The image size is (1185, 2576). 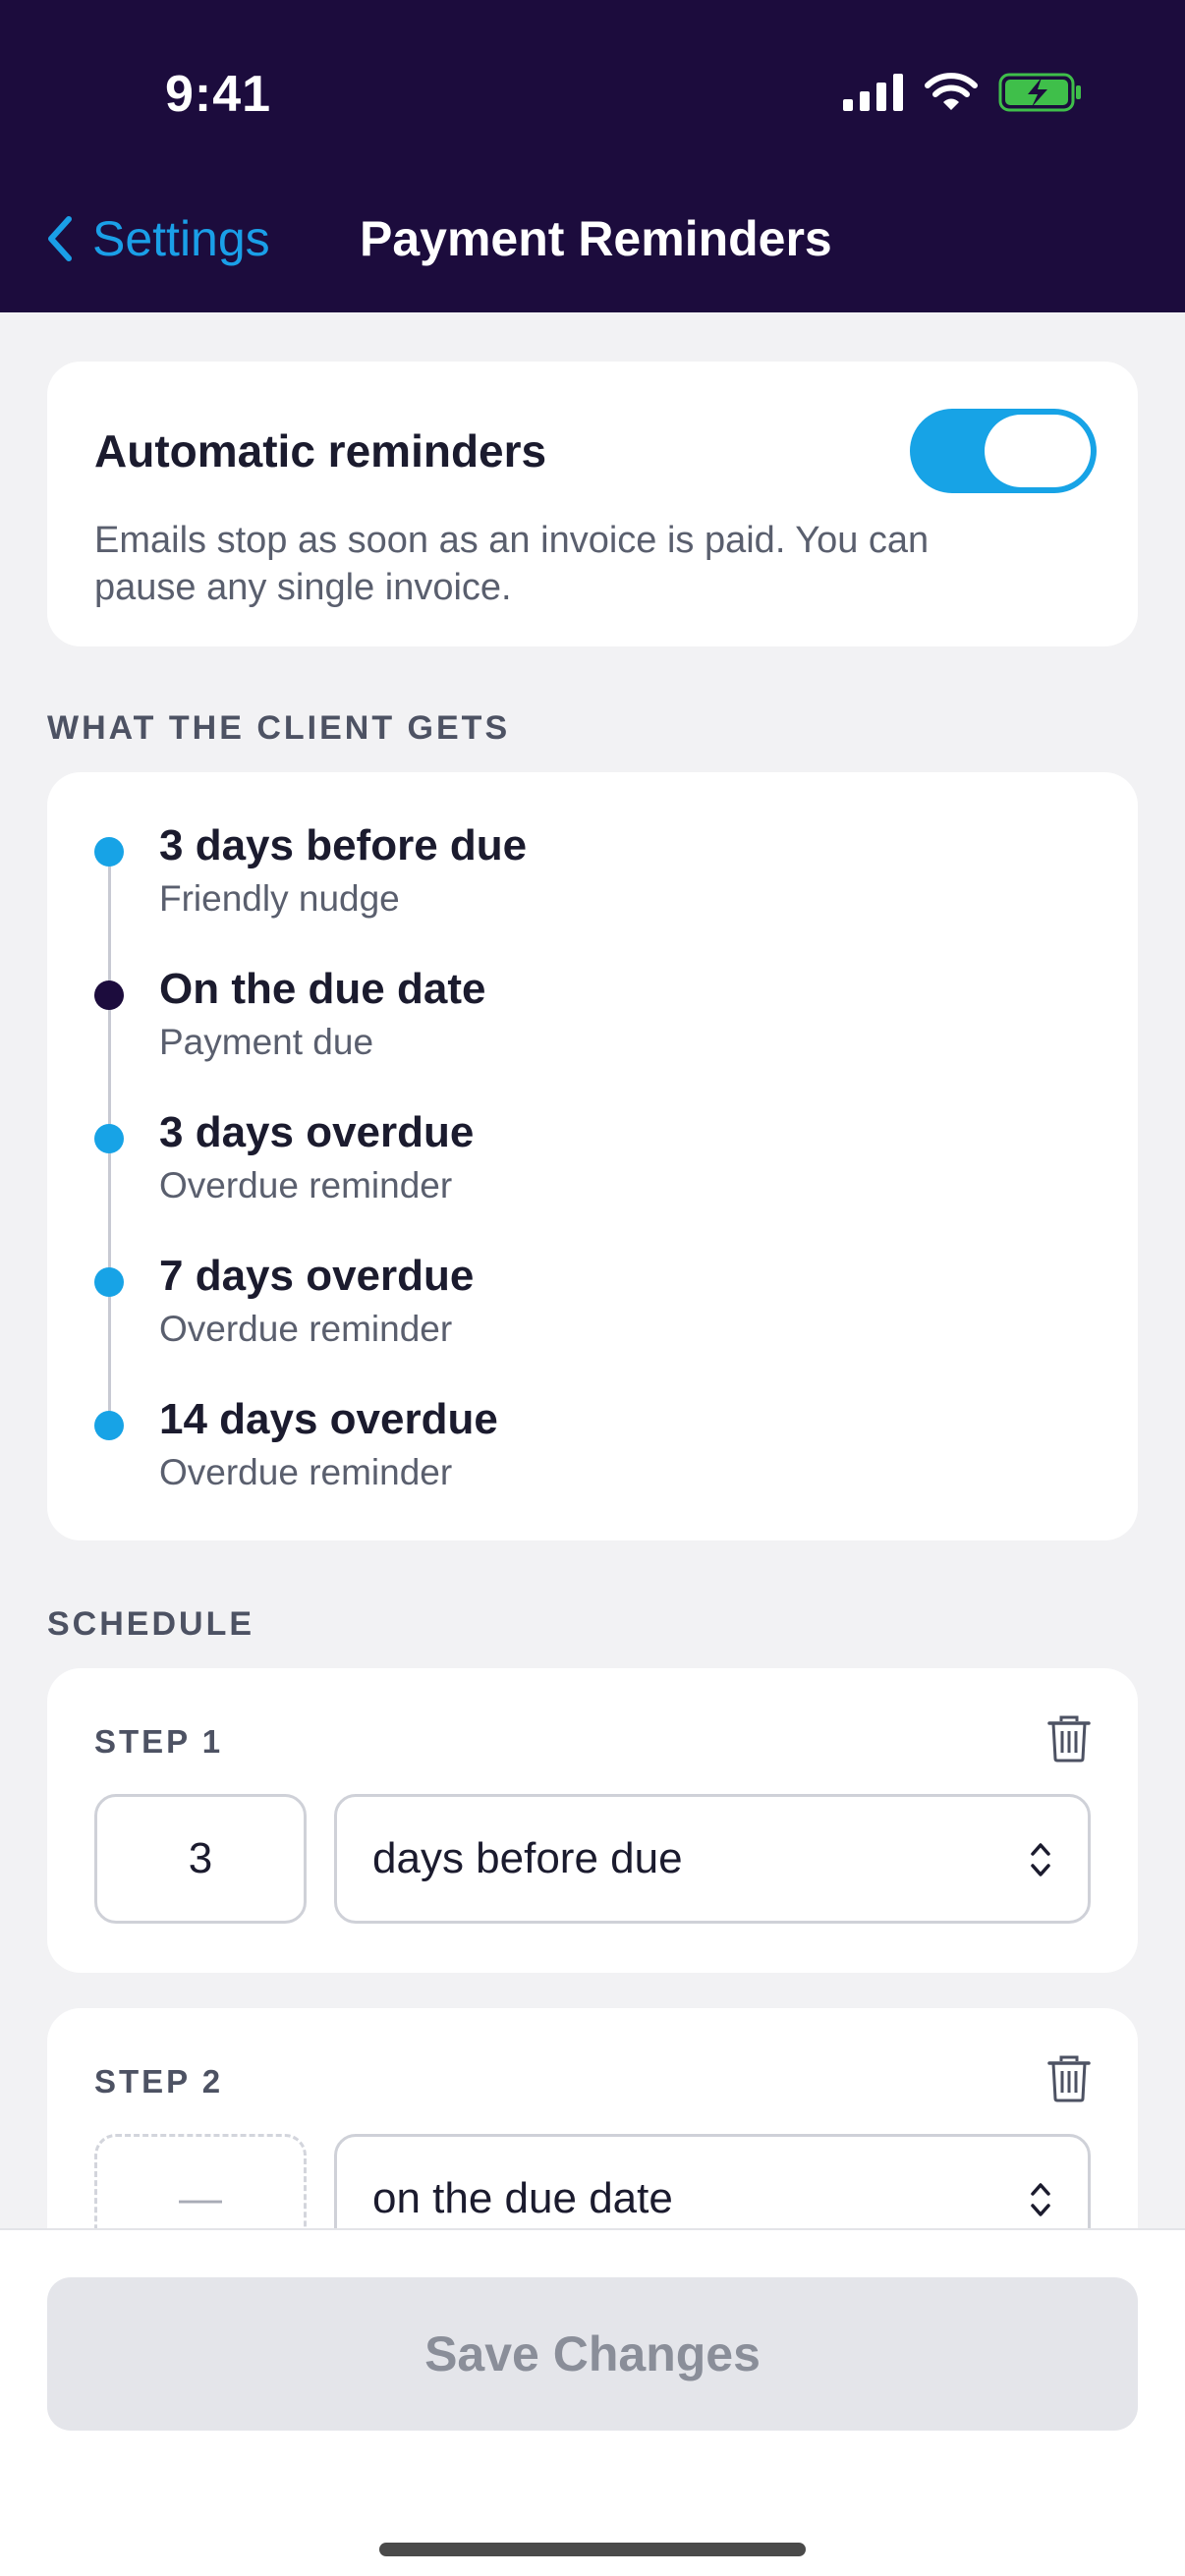 What do you see at coordinates (592, 1276) in the screenshot?
I see `timeline-item: 7 days overdue Overdue reminder` at bounding box center [592, 1276].